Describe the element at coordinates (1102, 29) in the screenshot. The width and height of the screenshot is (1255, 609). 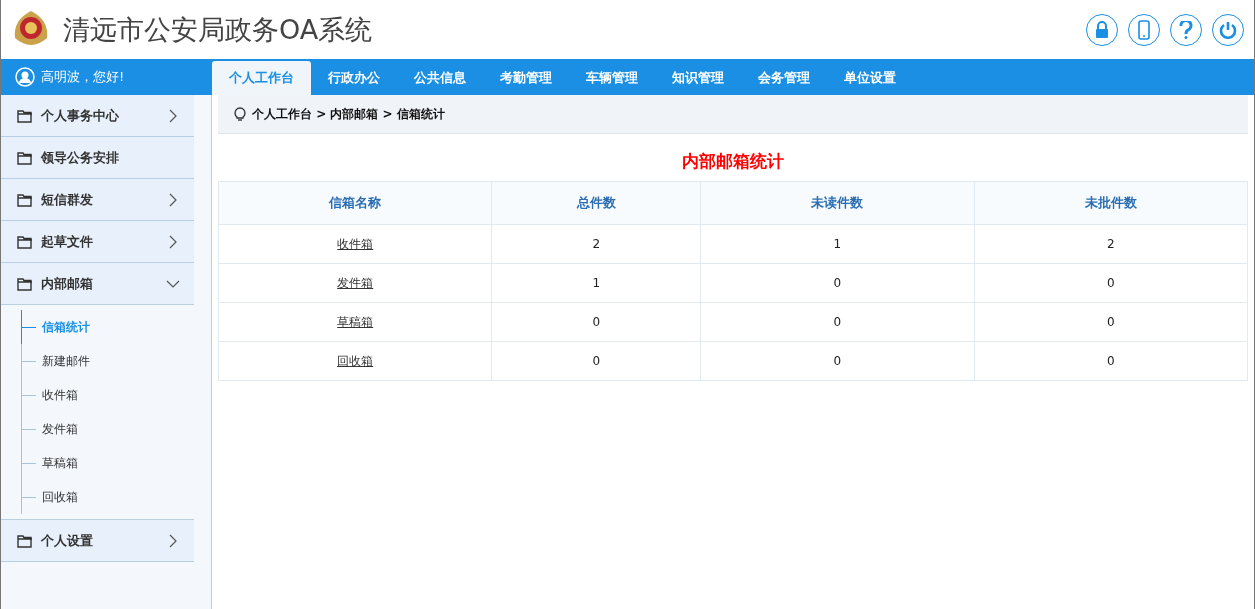
I see `lock-icon` at that location.